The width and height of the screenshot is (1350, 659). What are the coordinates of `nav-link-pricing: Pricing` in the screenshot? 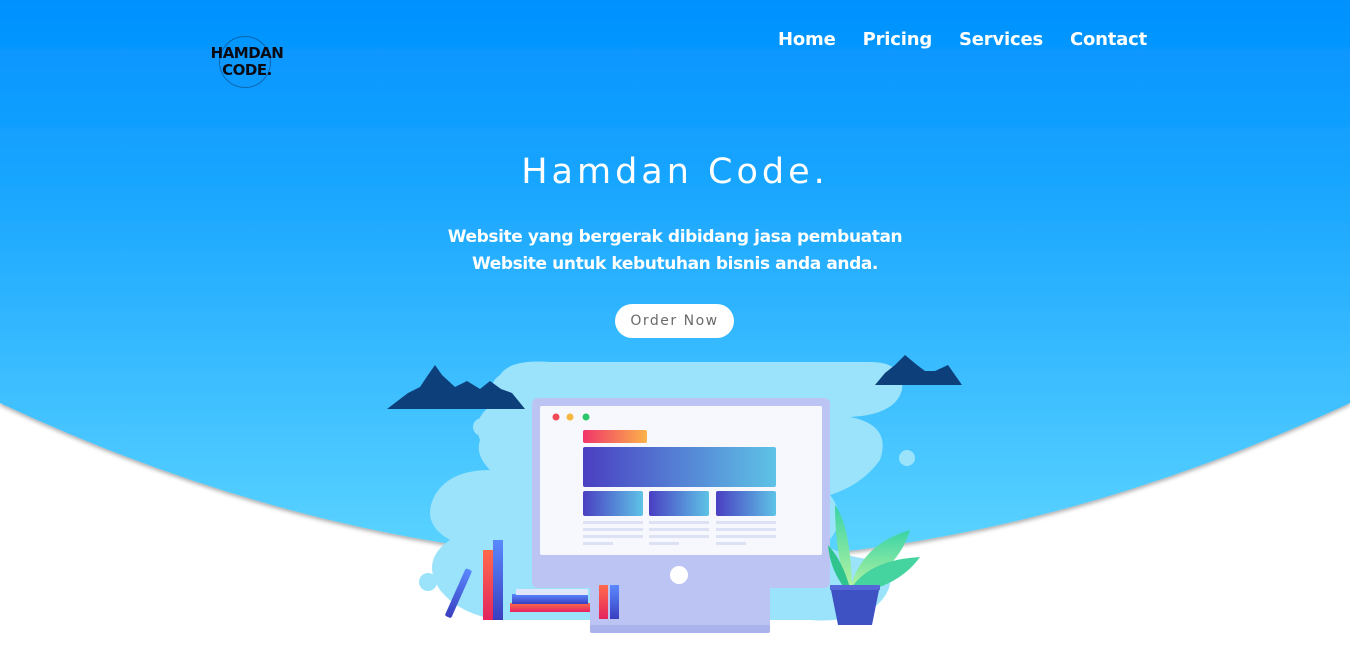 It's located at (898, 39).